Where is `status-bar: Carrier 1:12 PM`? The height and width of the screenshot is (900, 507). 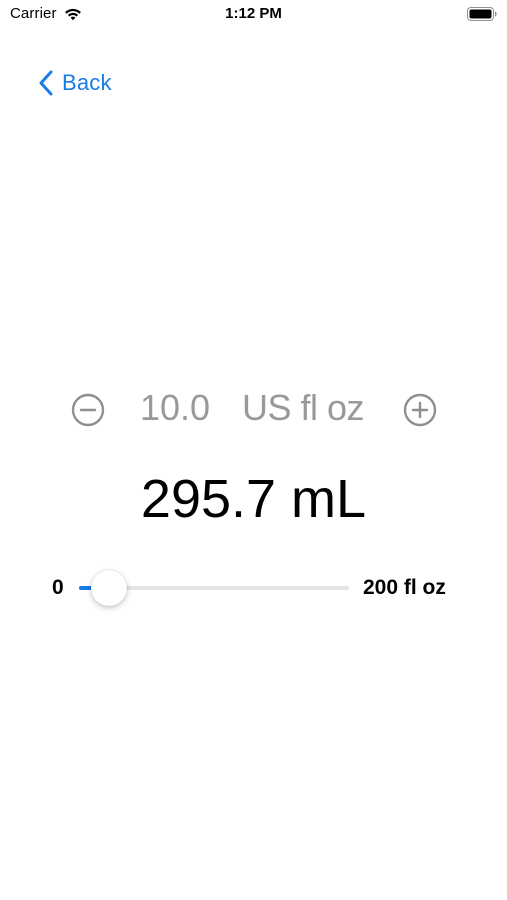 status-bar: Carrier 1:12 PM is located at coordinates (253, 16).